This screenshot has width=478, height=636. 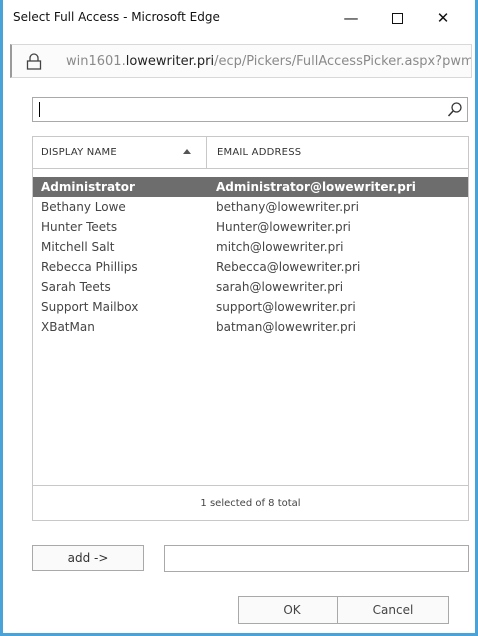 I want to click on add-button: add ->, so click(x=88, y=558).